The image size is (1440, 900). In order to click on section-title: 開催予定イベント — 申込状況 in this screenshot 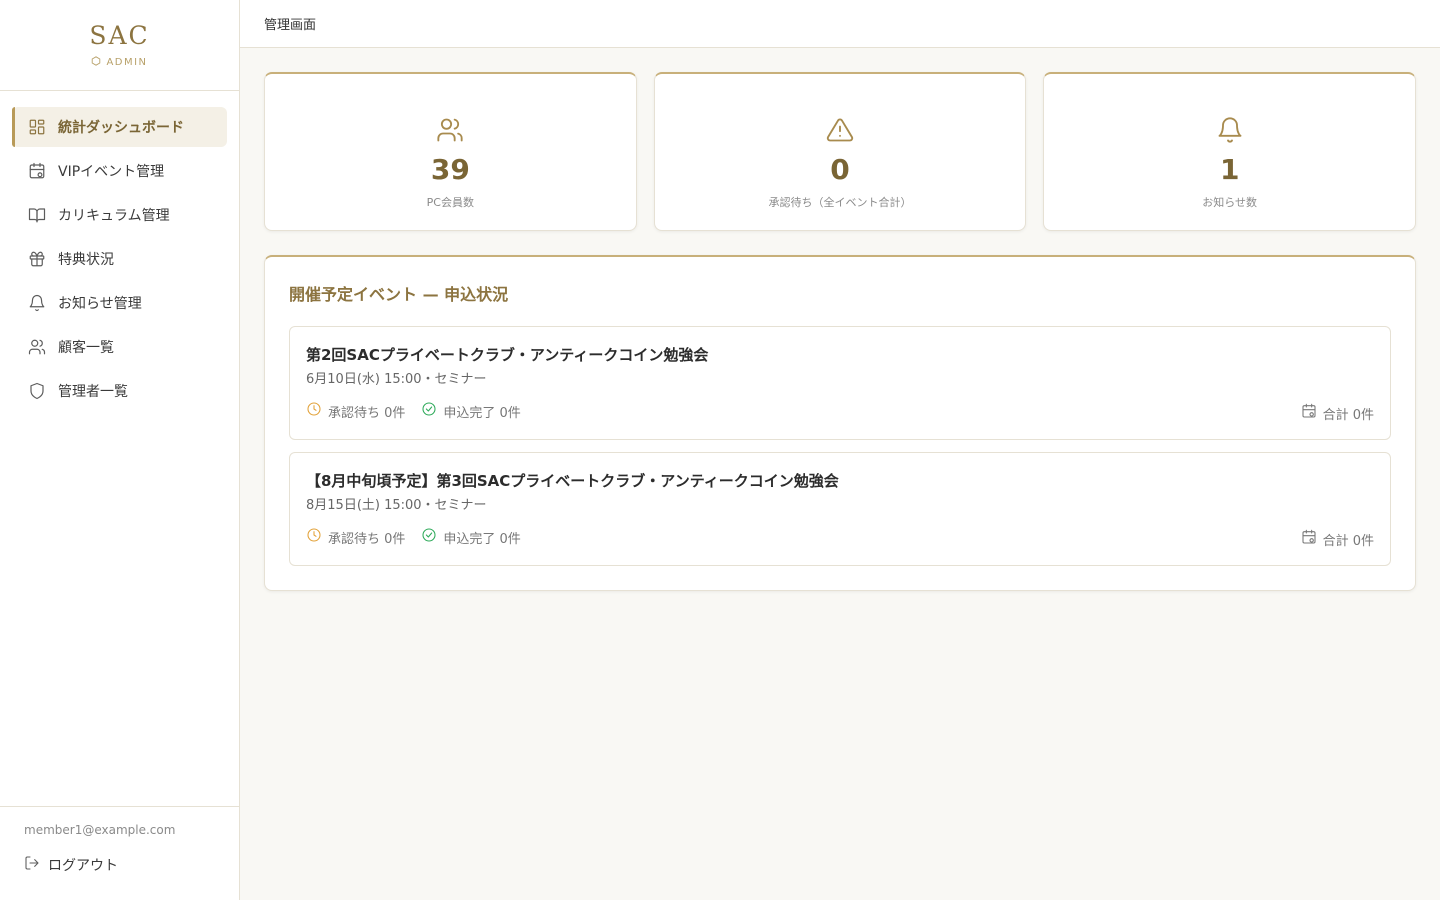, I will do `click(399, 294)`.